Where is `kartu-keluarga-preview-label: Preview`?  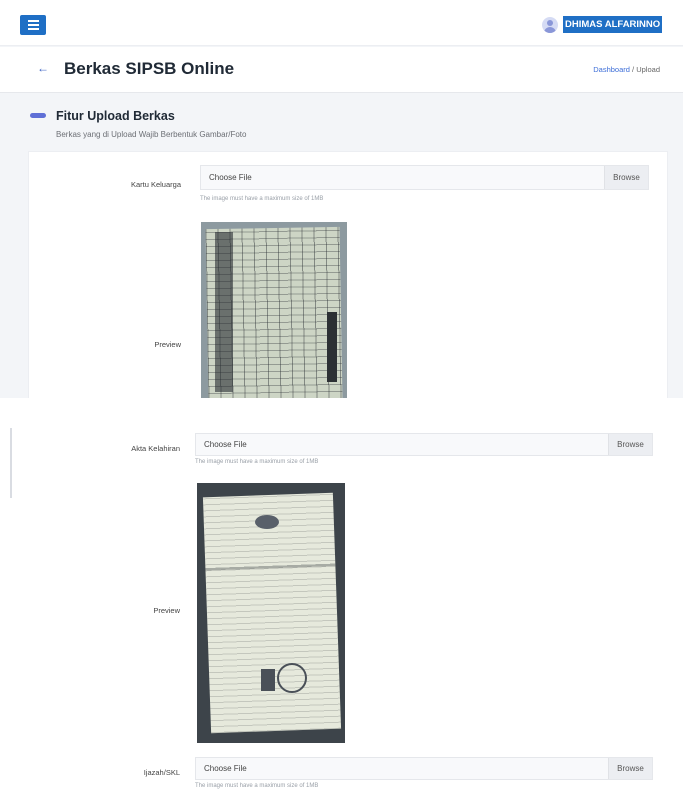
kartu-keluarga-preview-label: Preview is located at coordinates (167, 344).